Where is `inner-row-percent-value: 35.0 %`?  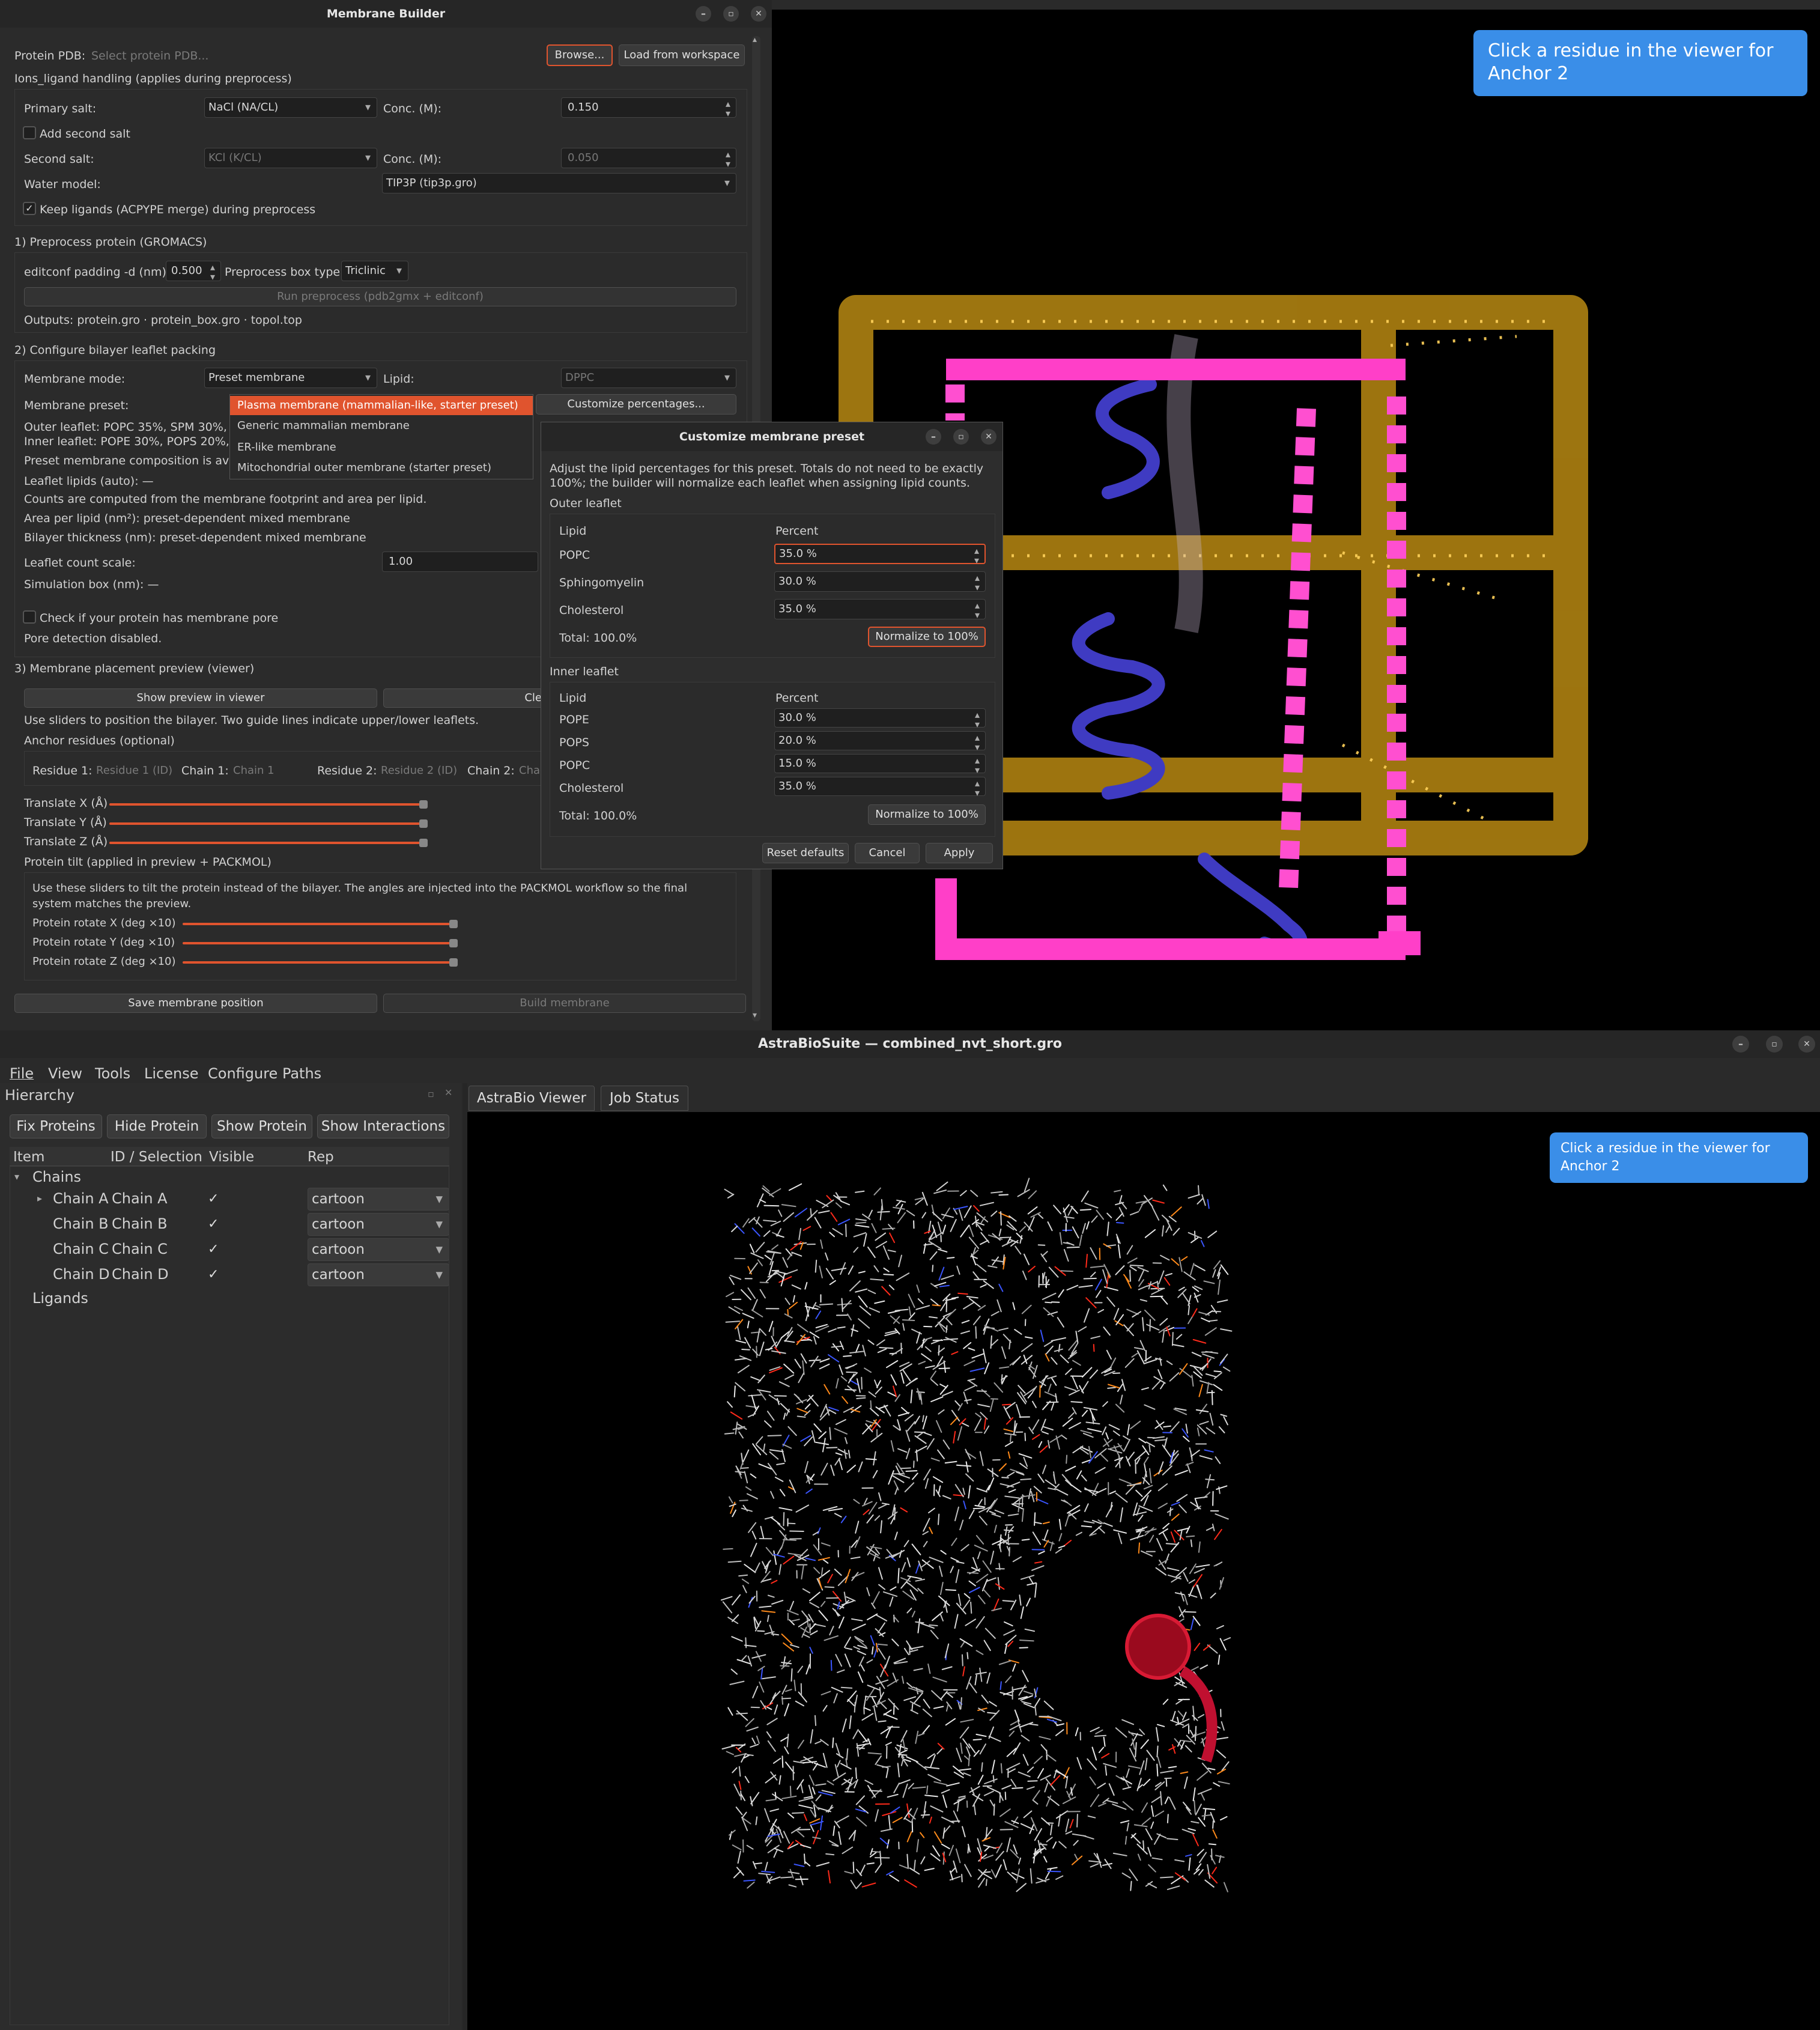 inner-row-percent-value: 35.0 % is located at coordinates (797, 786).